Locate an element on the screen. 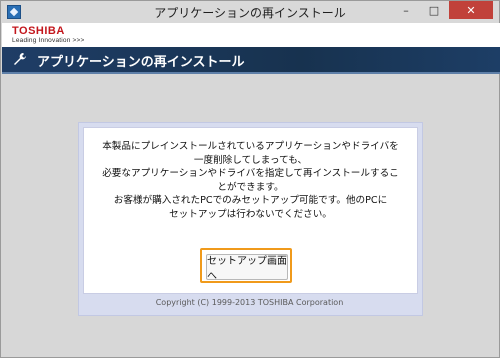 The height and width of the screenshot is (358, 500). window-controls: – □ ✕ is located at coordinates (443, 11).